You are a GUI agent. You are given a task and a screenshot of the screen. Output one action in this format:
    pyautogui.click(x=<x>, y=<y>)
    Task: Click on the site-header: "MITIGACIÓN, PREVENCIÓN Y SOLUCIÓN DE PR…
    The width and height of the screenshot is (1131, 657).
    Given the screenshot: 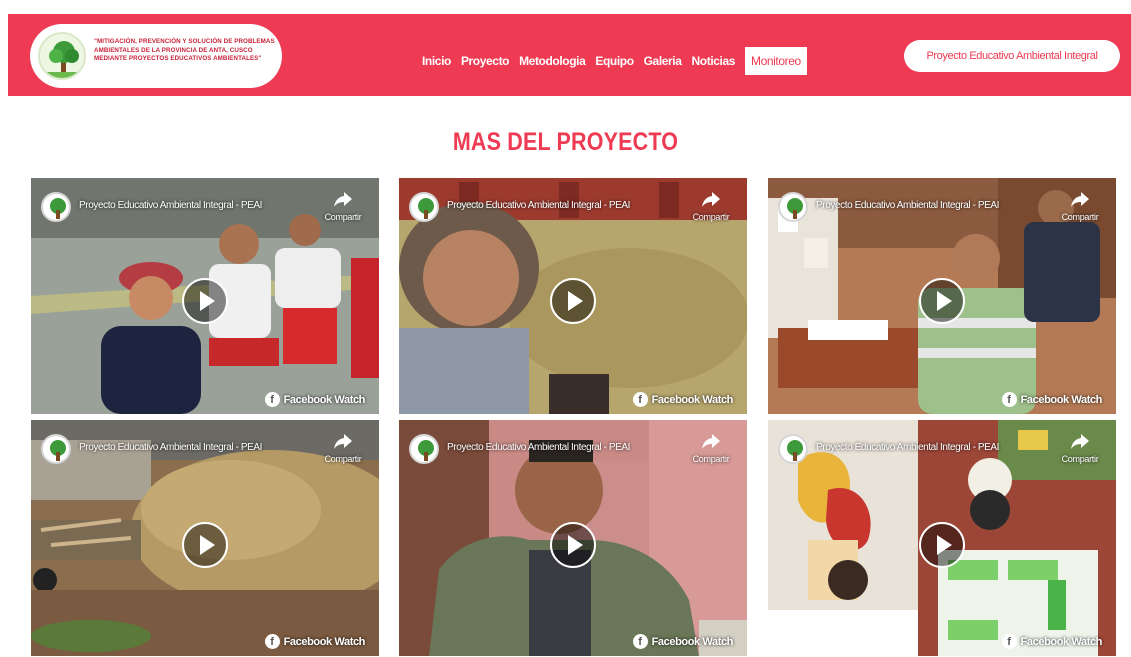 What is the action you would take?
    pyautogui.click(x=569, y=55)
    